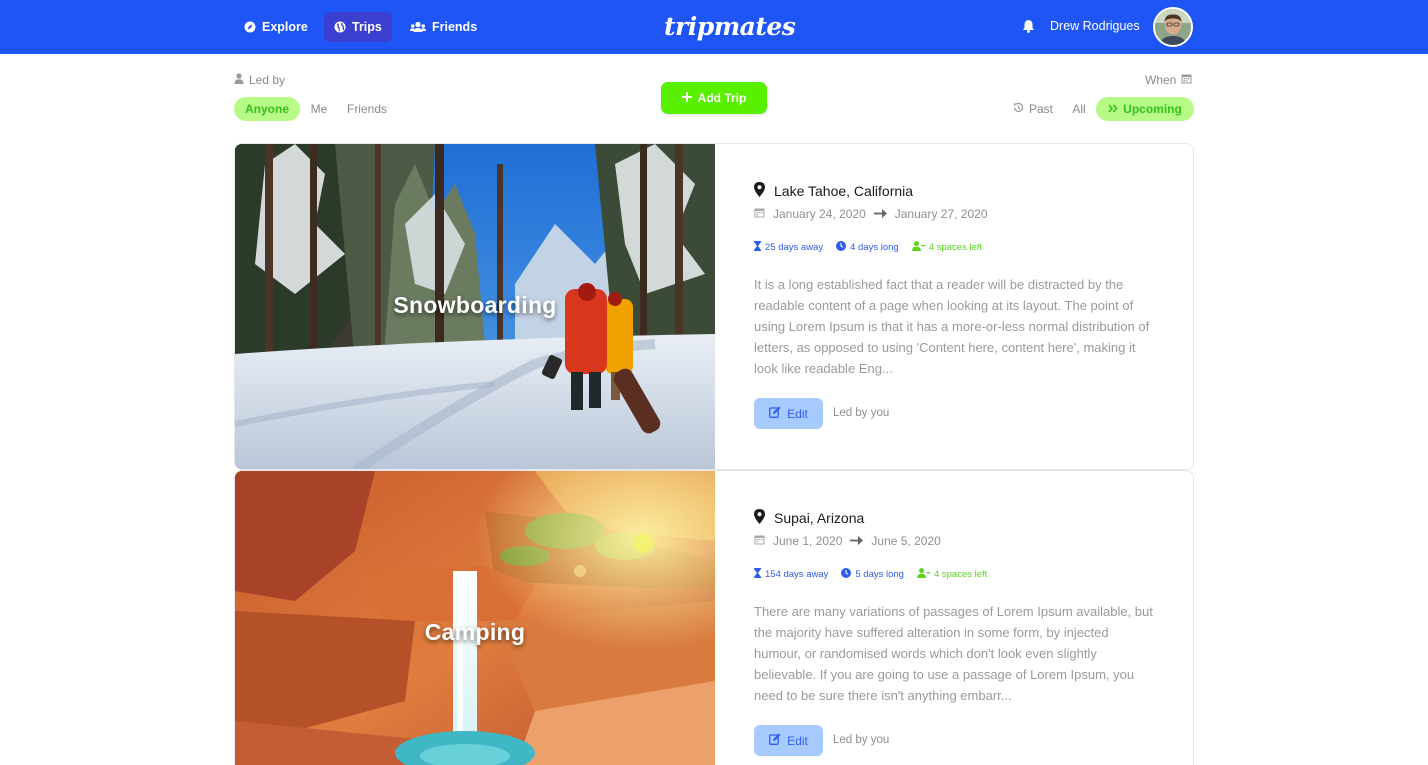 The height and width of the screenshot is (765, 1428). What do you see at coordinates (1113, 109) in the screenshot?
I see `double-chevron-right-icon` at bounding box center [1113, 109].